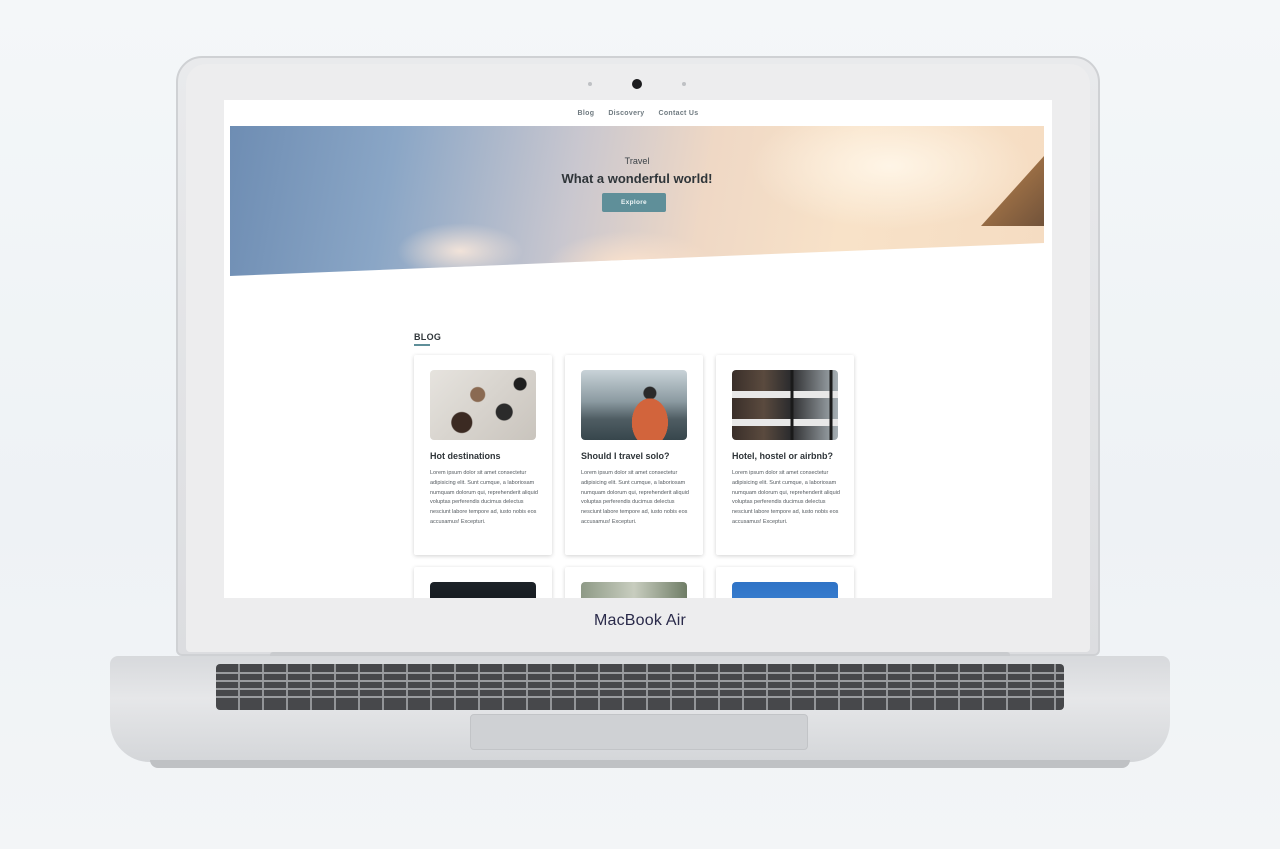 This screenshot has height=849, width=1280. What do you see at coordinates (639, 732) in the screenshot?
I see `trackpad` at bounding box center [639, 732].